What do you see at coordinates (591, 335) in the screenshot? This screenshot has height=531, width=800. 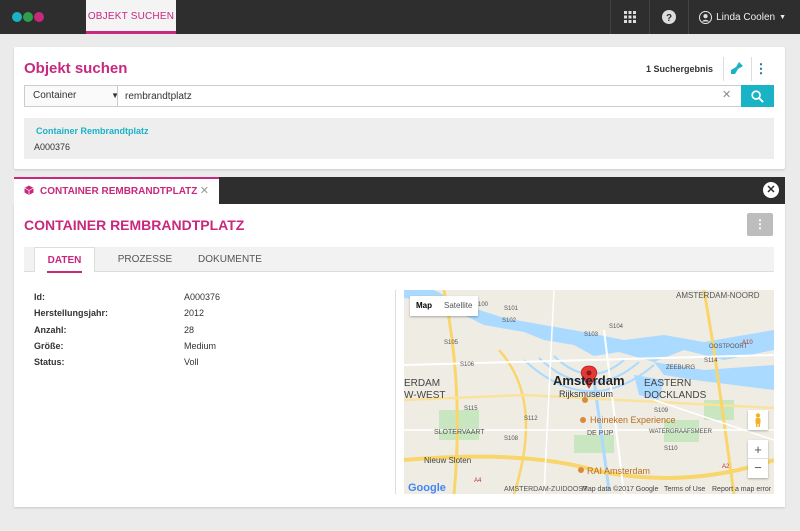 I see `road-shield: S103` at bounding box center [591, 335].